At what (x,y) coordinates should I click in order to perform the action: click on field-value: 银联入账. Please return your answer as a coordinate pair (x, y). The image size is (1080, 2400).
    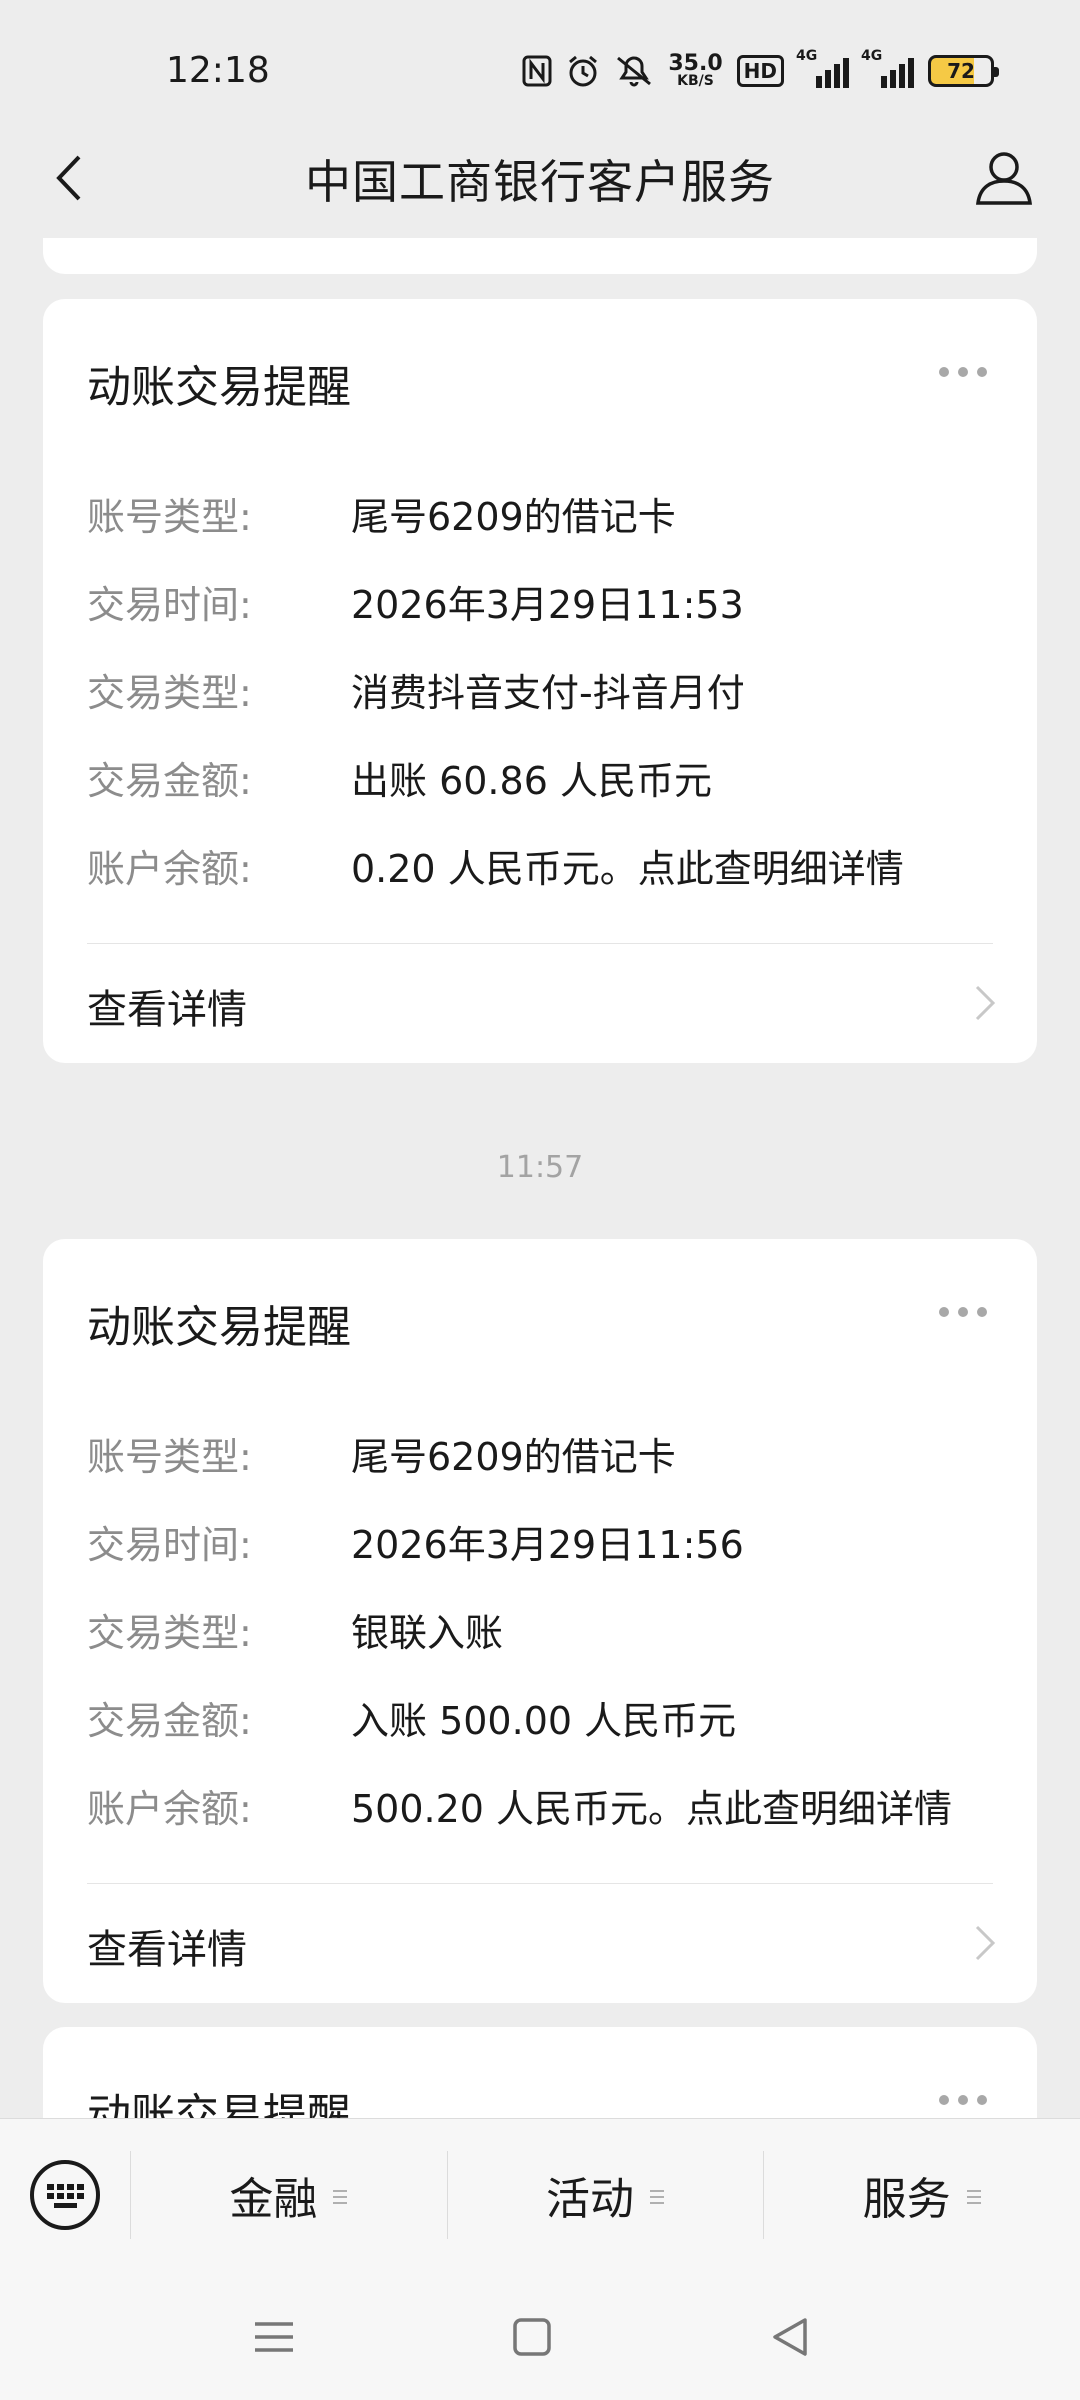
    Looking at the image, I should click on (427, 1632).